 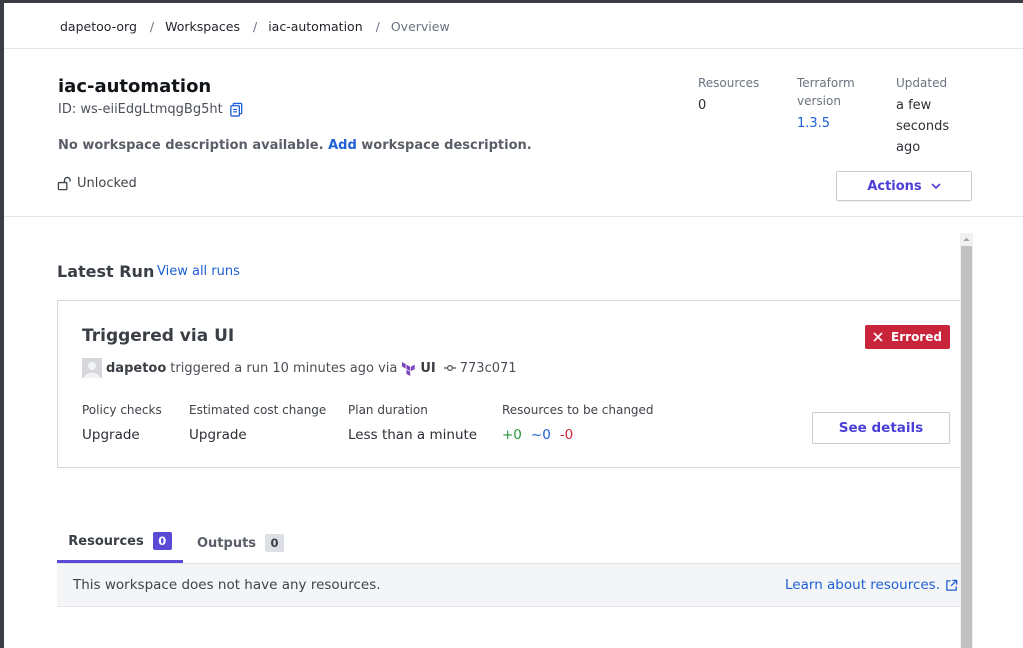 I want to click on description-suffix: workspace description., so click(x=446, y=145).